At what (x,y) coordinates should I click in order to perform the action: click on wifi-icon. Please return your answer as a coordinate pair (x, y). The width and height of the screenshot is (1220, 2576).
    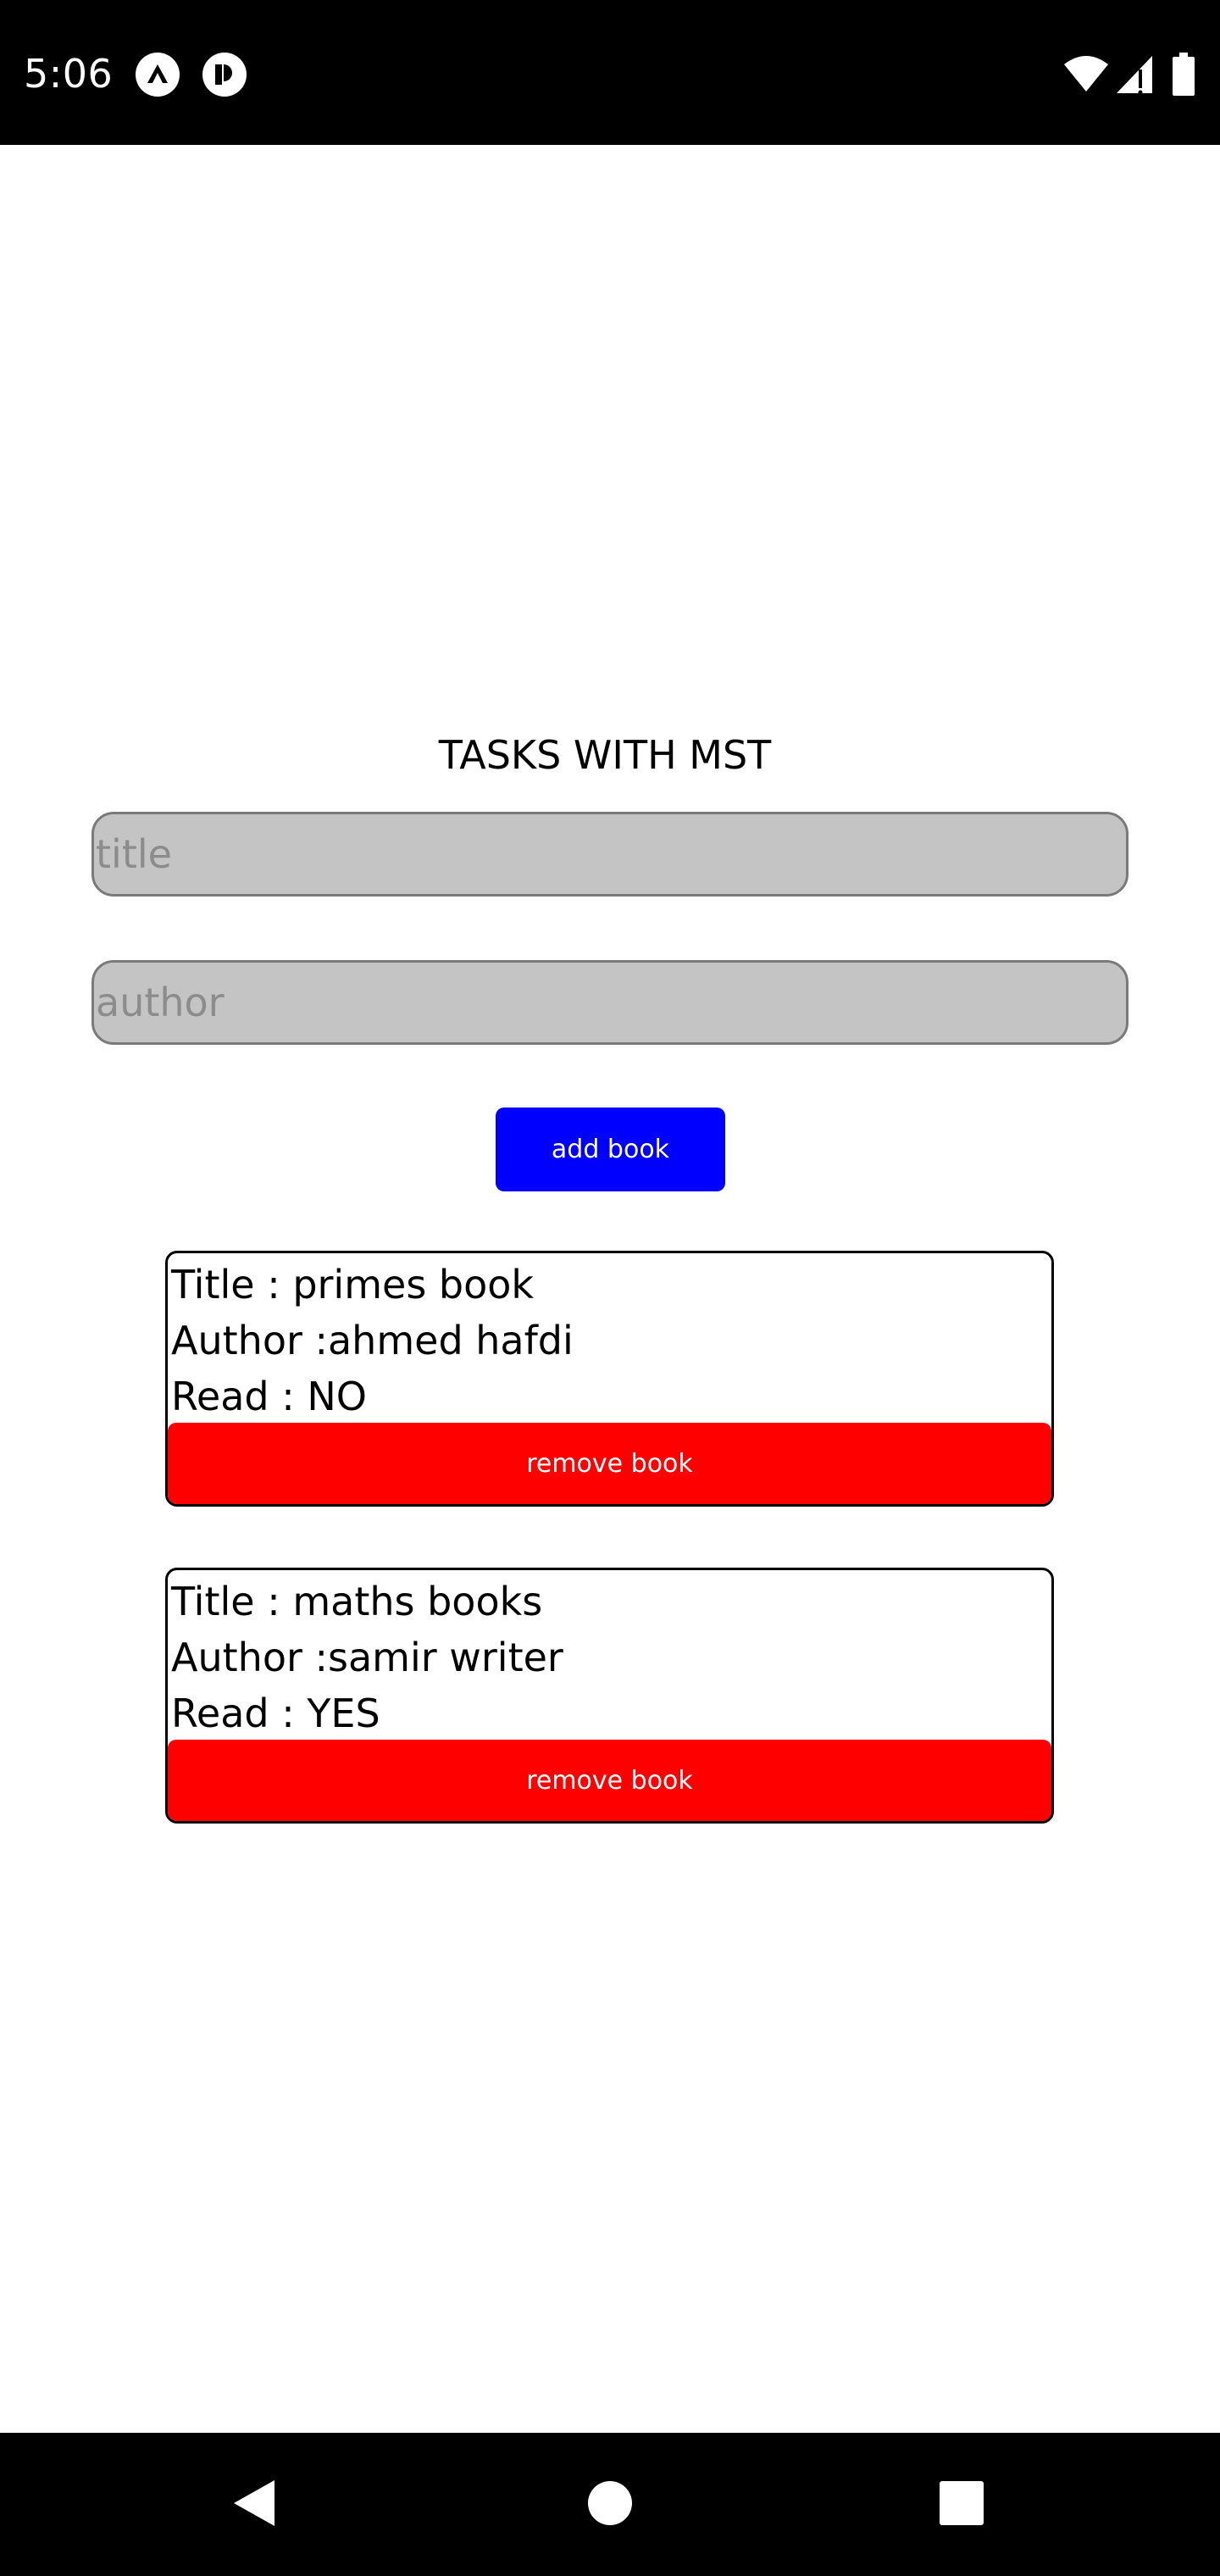
    Looking at the image, I should click on (1086, 75).